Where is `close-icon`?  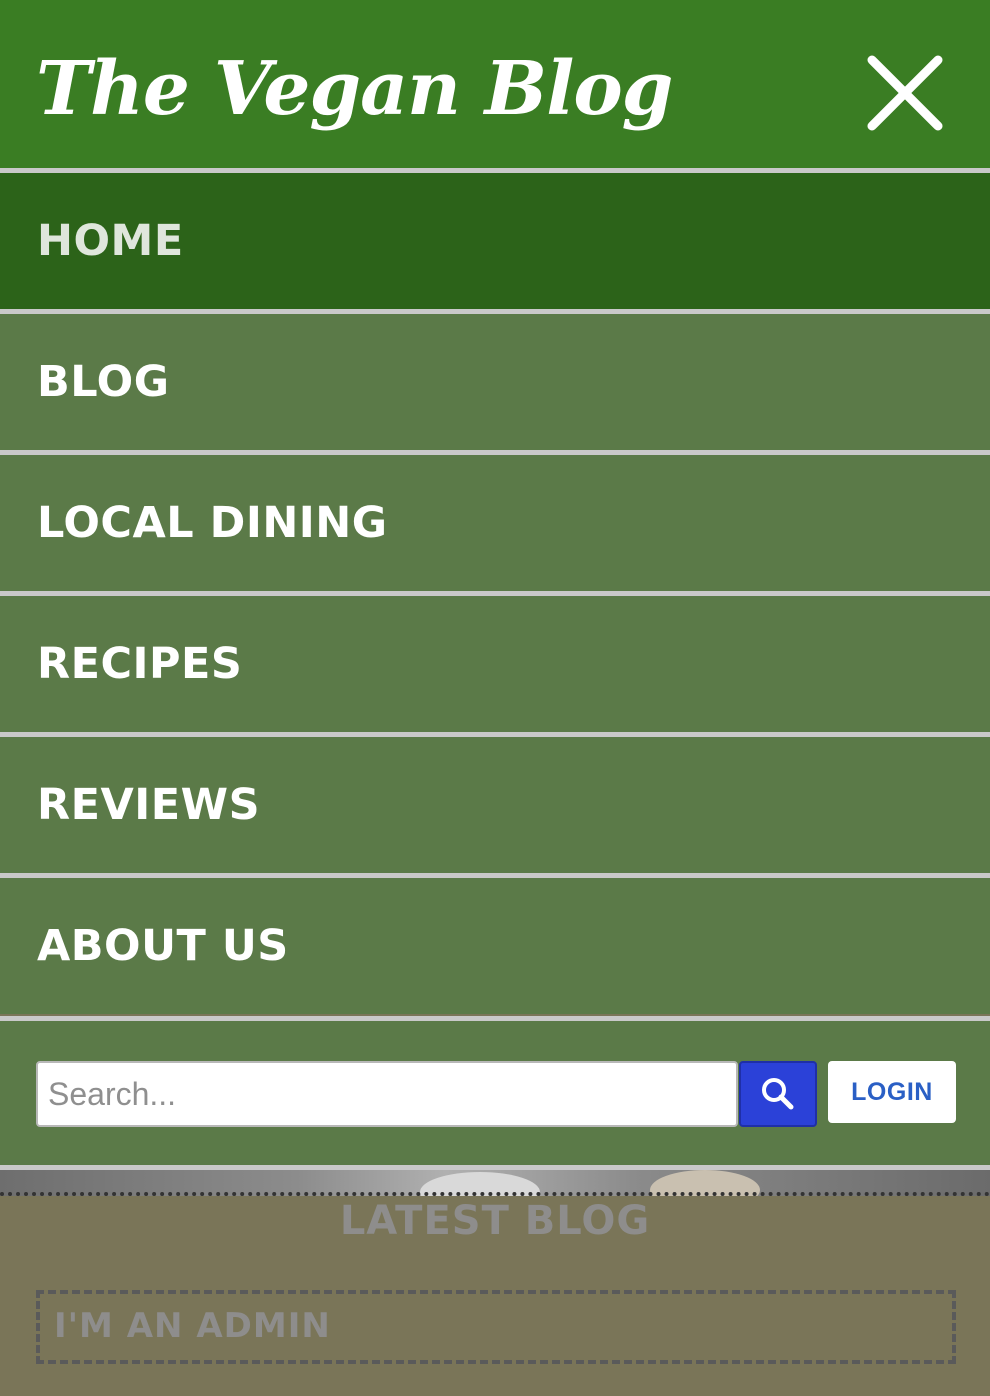 close-icon is located at coordinates (905, 93).